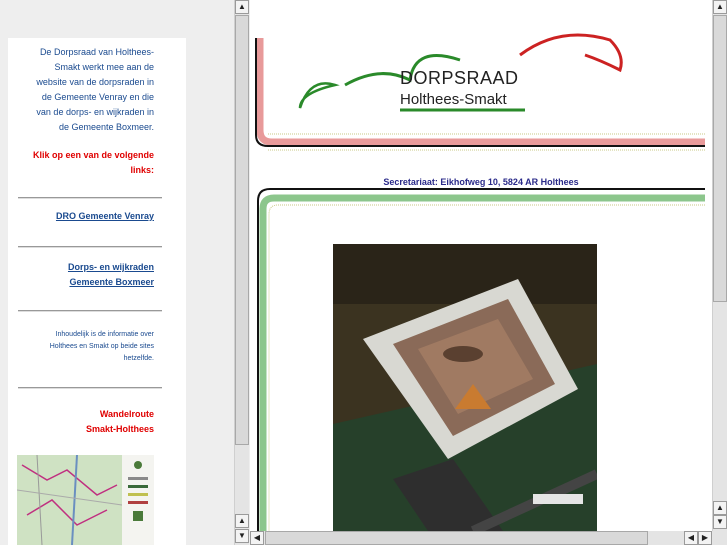  What do you see at coordinates (111, 267) in the screenshot?
I see `link-wijkraden-line-1: Dorps- en wijkraden` at bounding box center [111, 267].